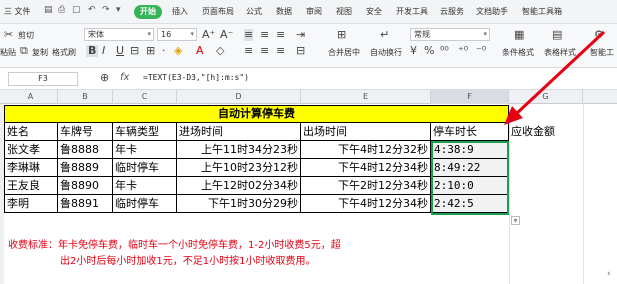  I want to click on fill-color-icon: ◈, so click(178, 51).